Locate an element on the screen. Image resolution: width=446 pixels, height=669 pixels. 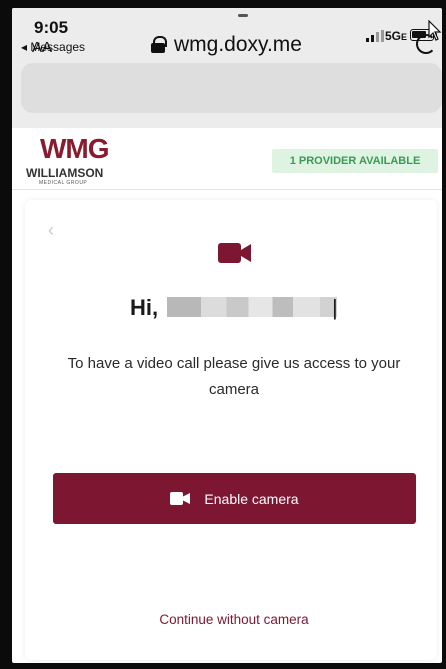
address-field is located at coordinates (231, 88).